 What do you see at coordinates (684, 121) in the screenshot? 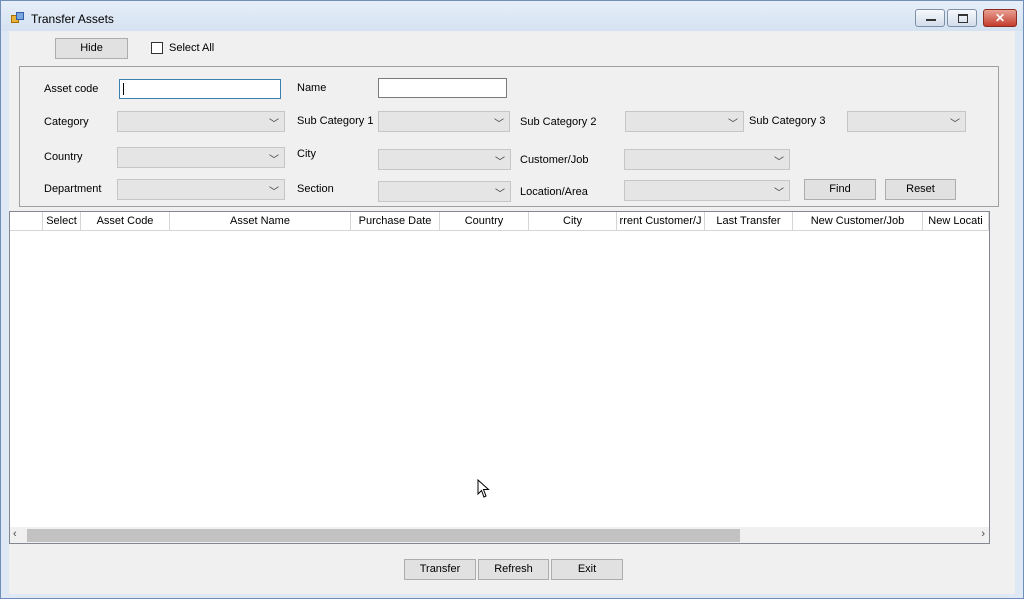
I see `sub-category-2-dropdown: ﹀` at bounding box center [684, 121].